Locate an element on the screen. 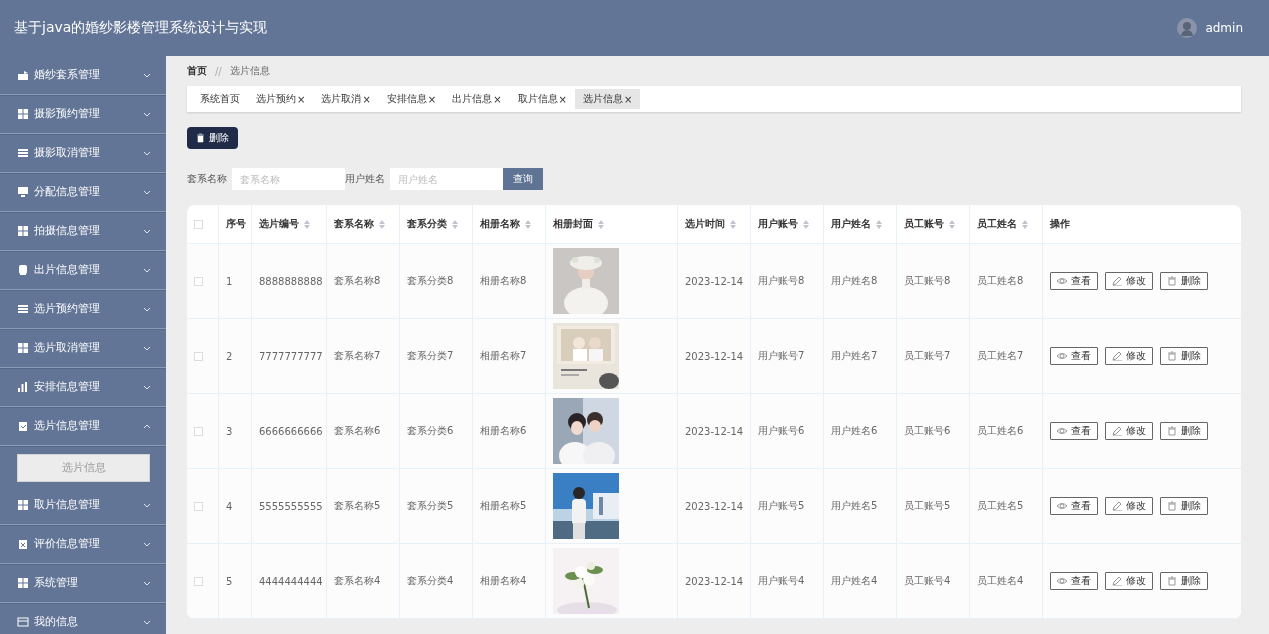 This screenshot has width=1269, height=634. grid-icon is located at coordinates (23, 114).